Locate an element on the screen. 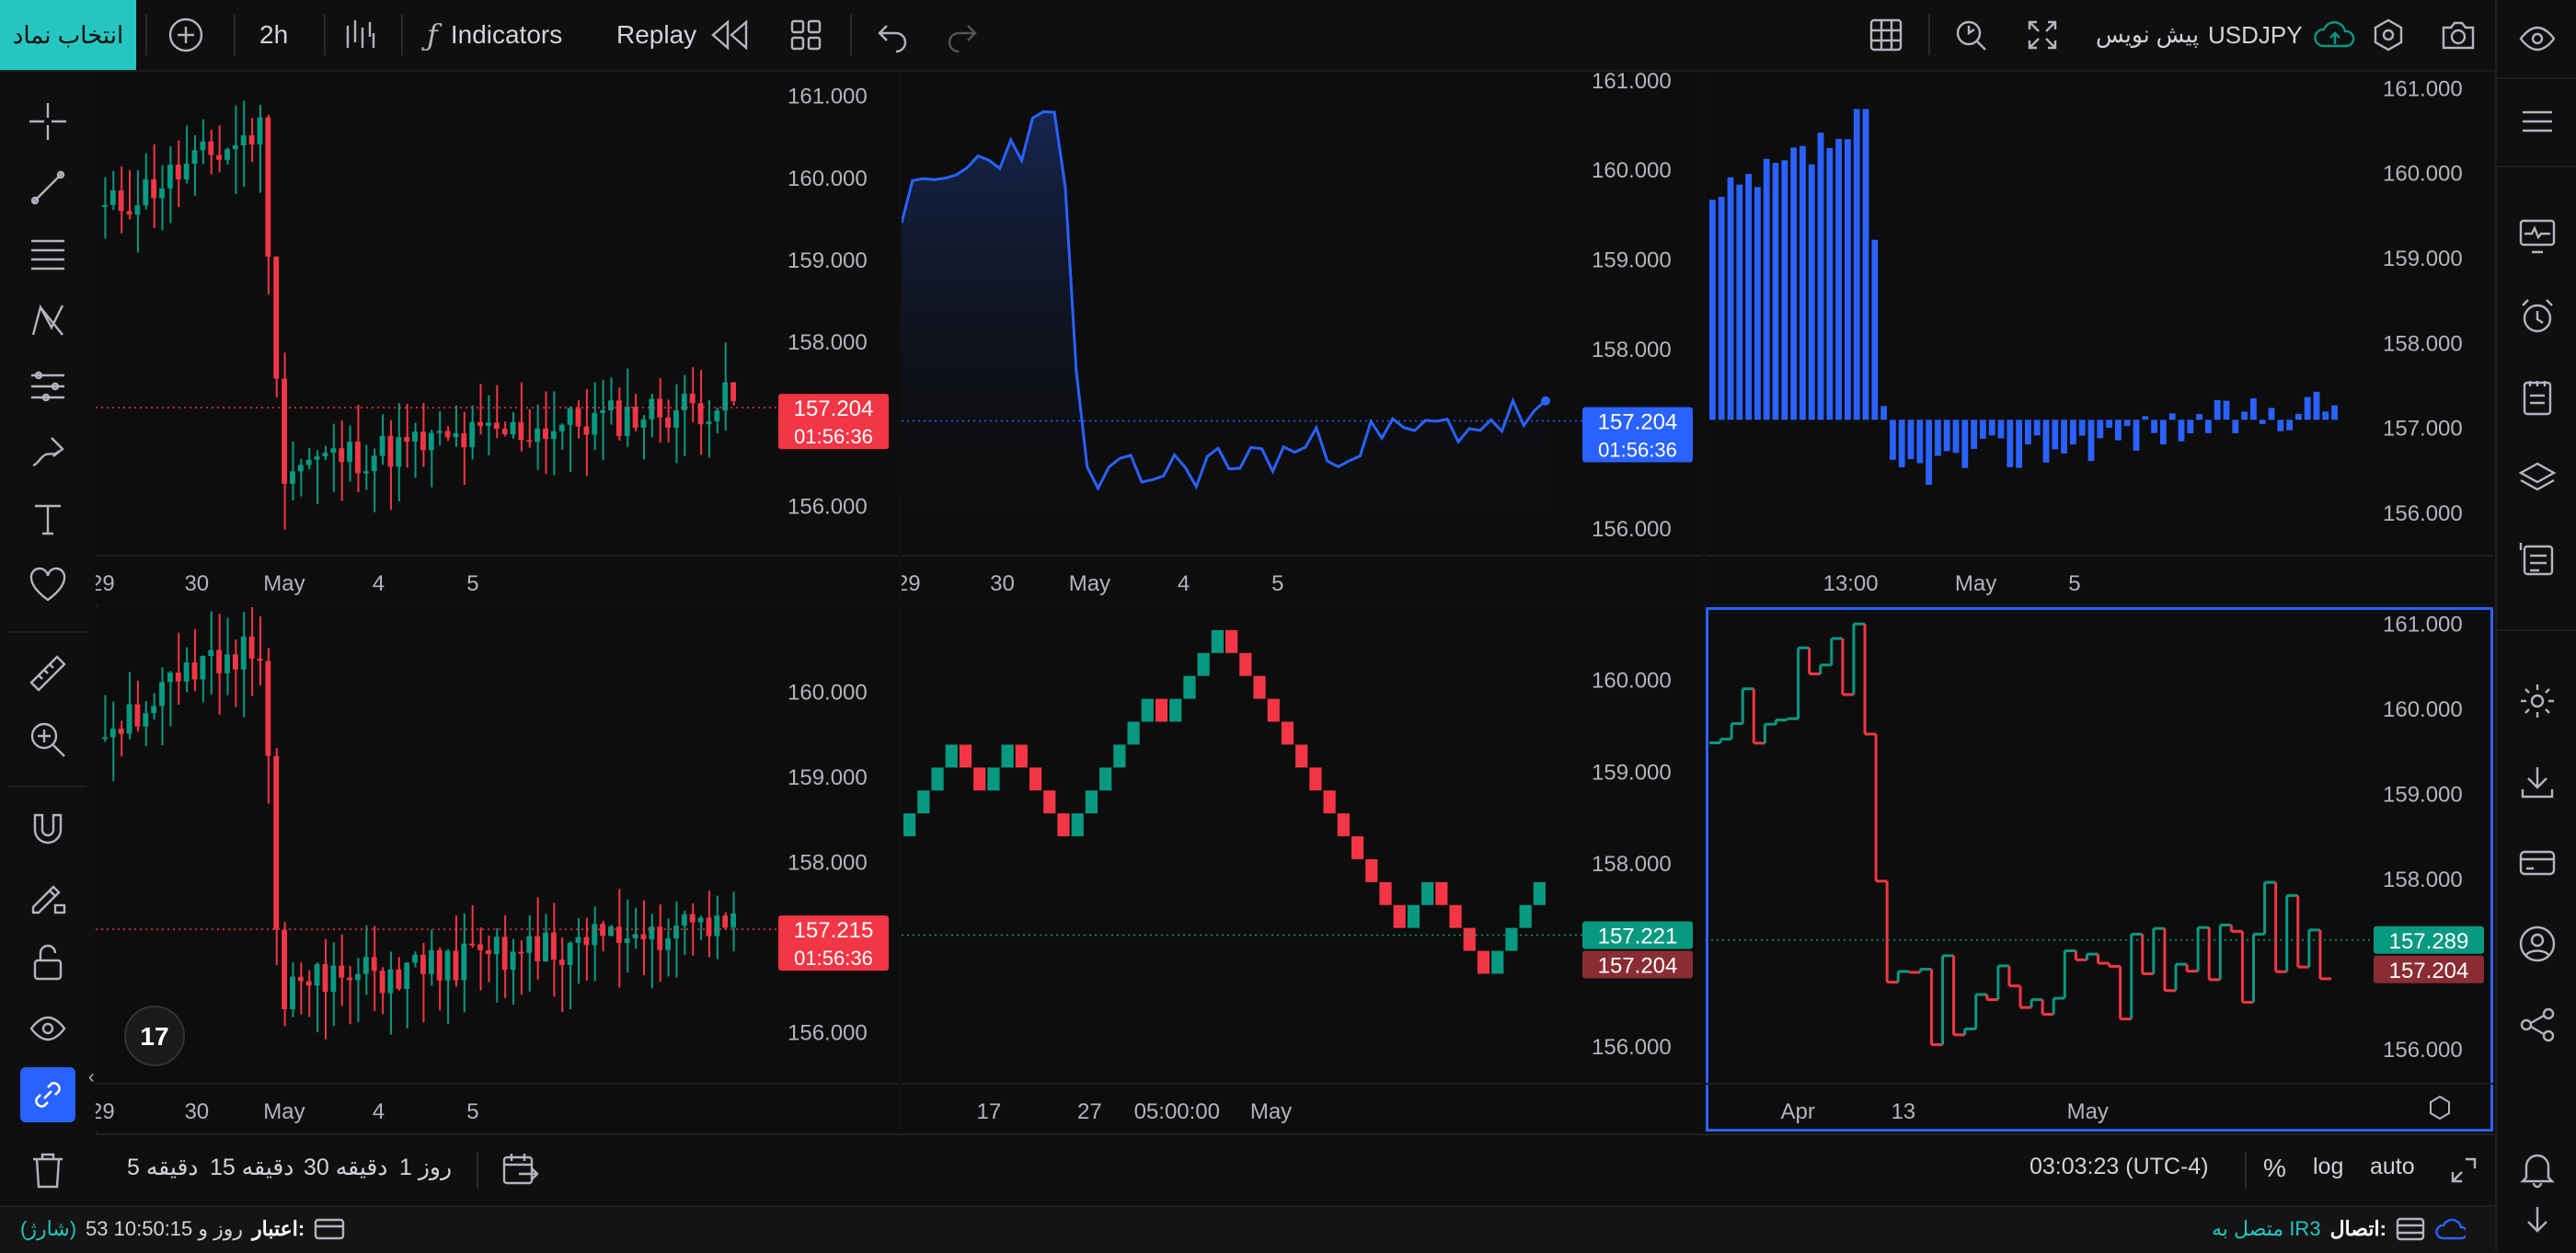 The height and width of the screenshot is (1253, 2576). notifications-button is located at coordinates (2537, 1169).